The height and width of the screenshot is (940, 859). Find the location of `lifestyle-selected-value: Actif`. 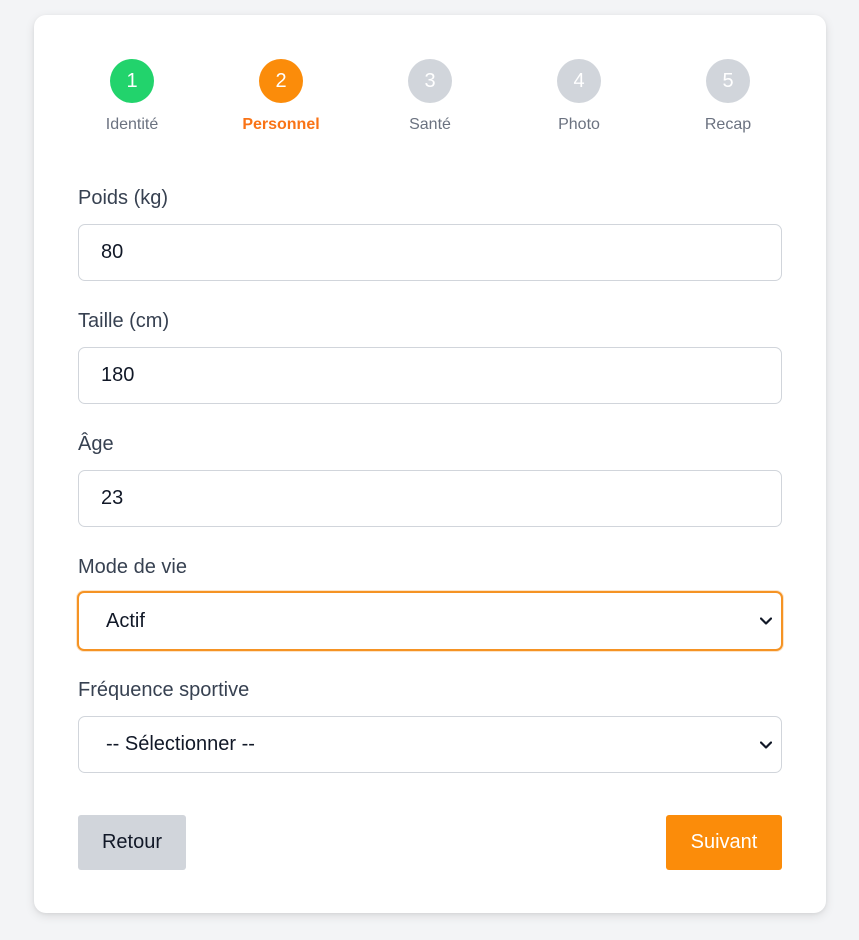

lifestyle-selected-value: Actif is located at coordinates (125, 620).